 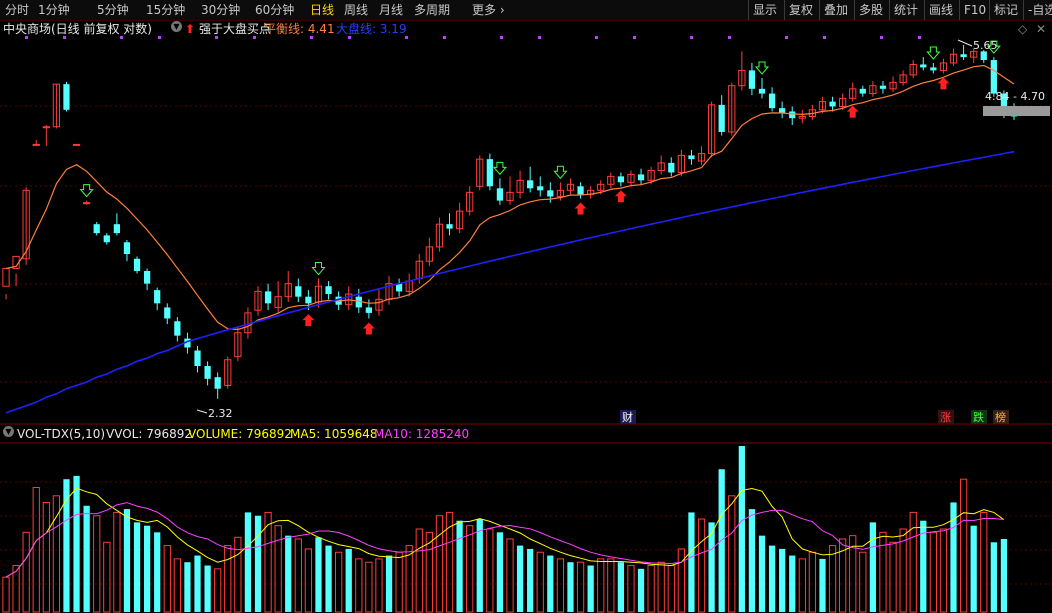 I want to click on price-range-band, so click(x=1016, y=111).